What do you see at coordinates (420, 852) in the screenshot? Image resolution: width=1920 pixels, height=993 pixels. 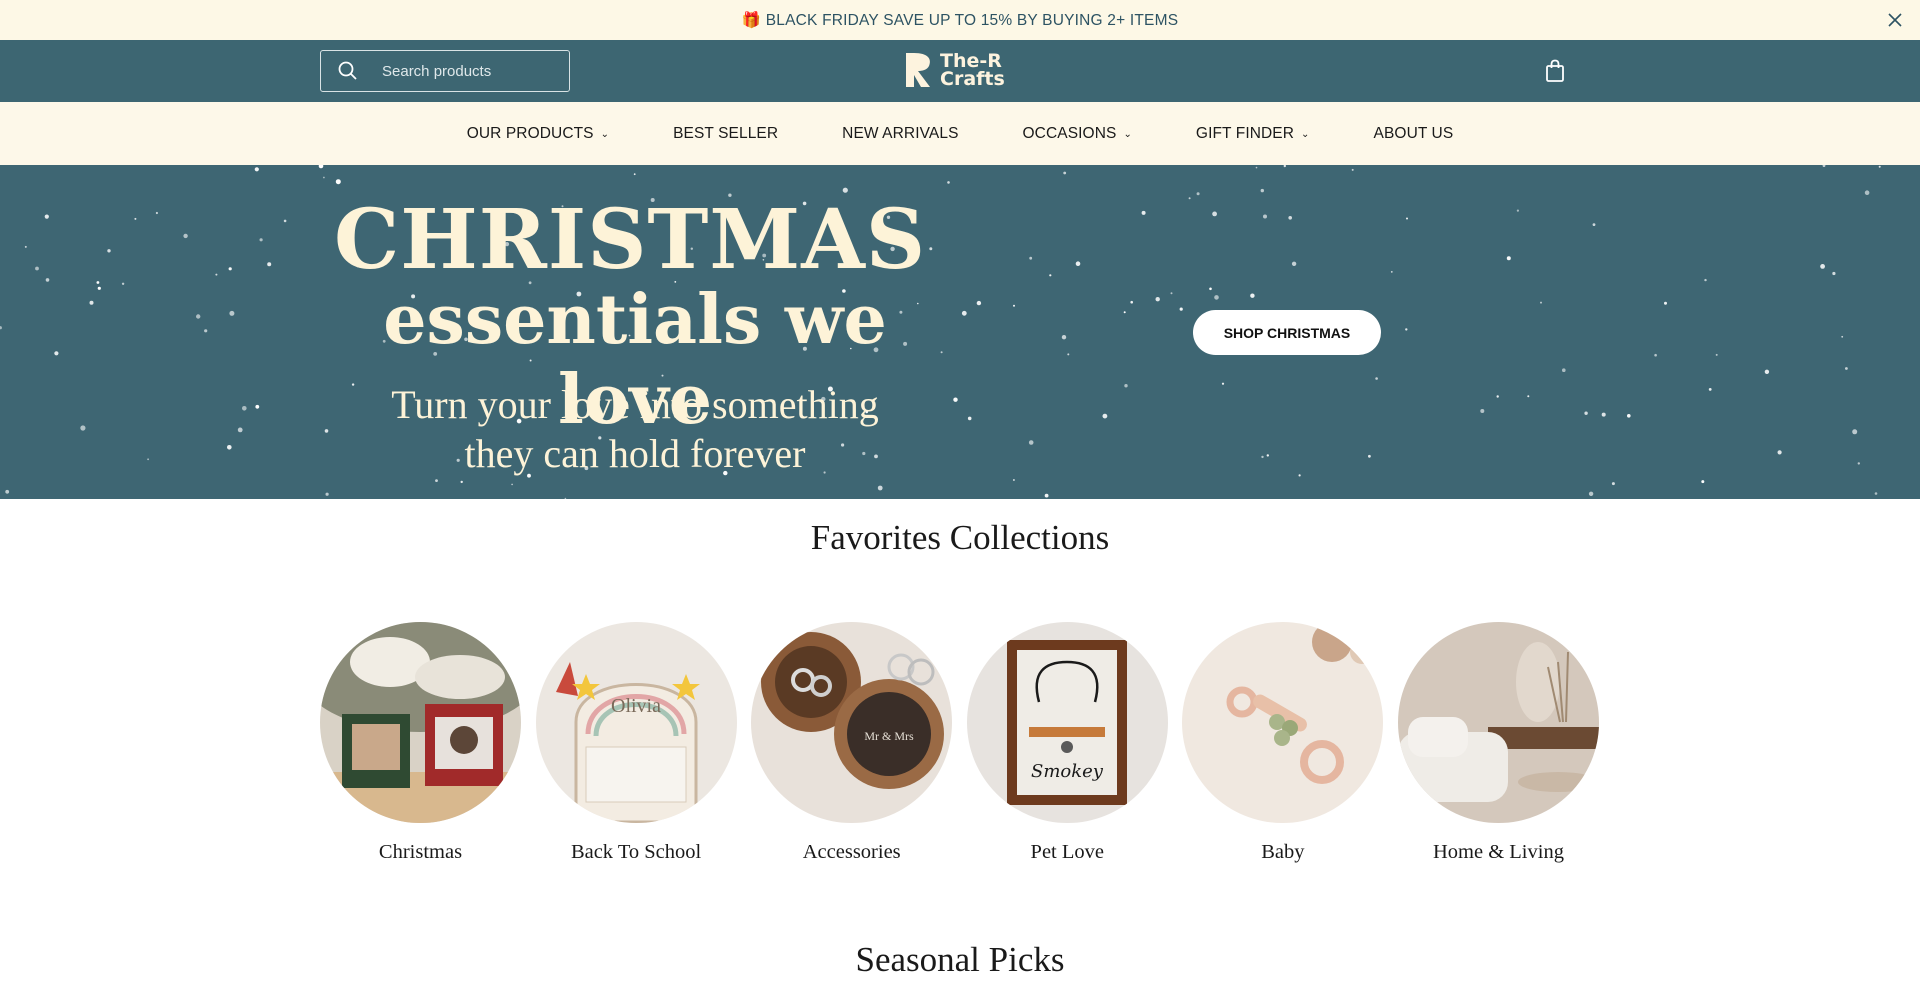 I see `collection-label: Christmas` at bounding box center [420, 852].